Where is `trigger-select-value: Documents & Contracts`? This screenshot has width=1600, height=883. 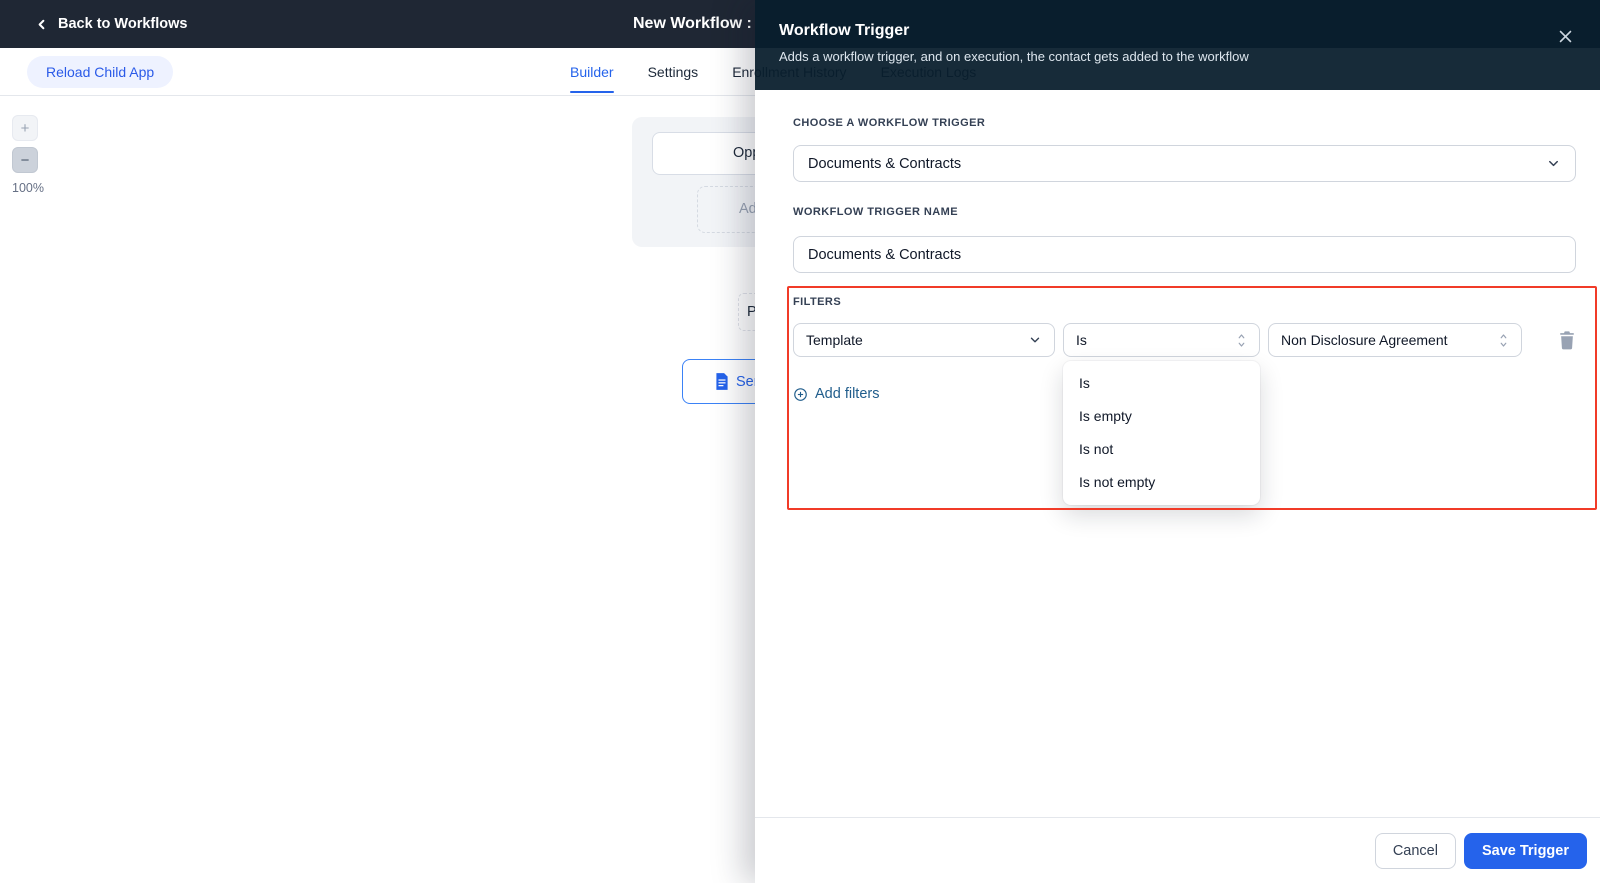
trigger-select-value: Documents & Contracts is located at coordinates (885, 163).